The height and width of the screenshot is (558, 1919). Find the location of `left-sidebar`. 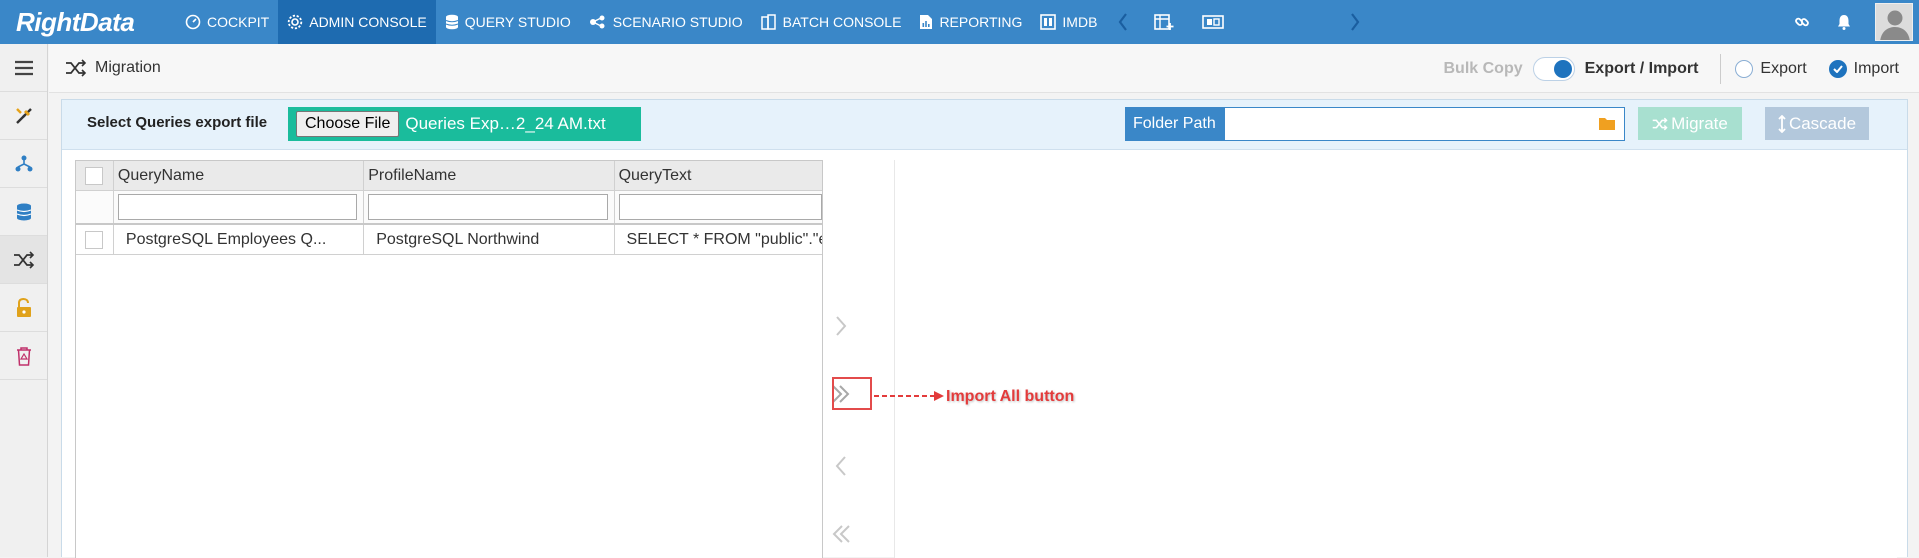

left-sidebar is located at coordinates (24, 300).